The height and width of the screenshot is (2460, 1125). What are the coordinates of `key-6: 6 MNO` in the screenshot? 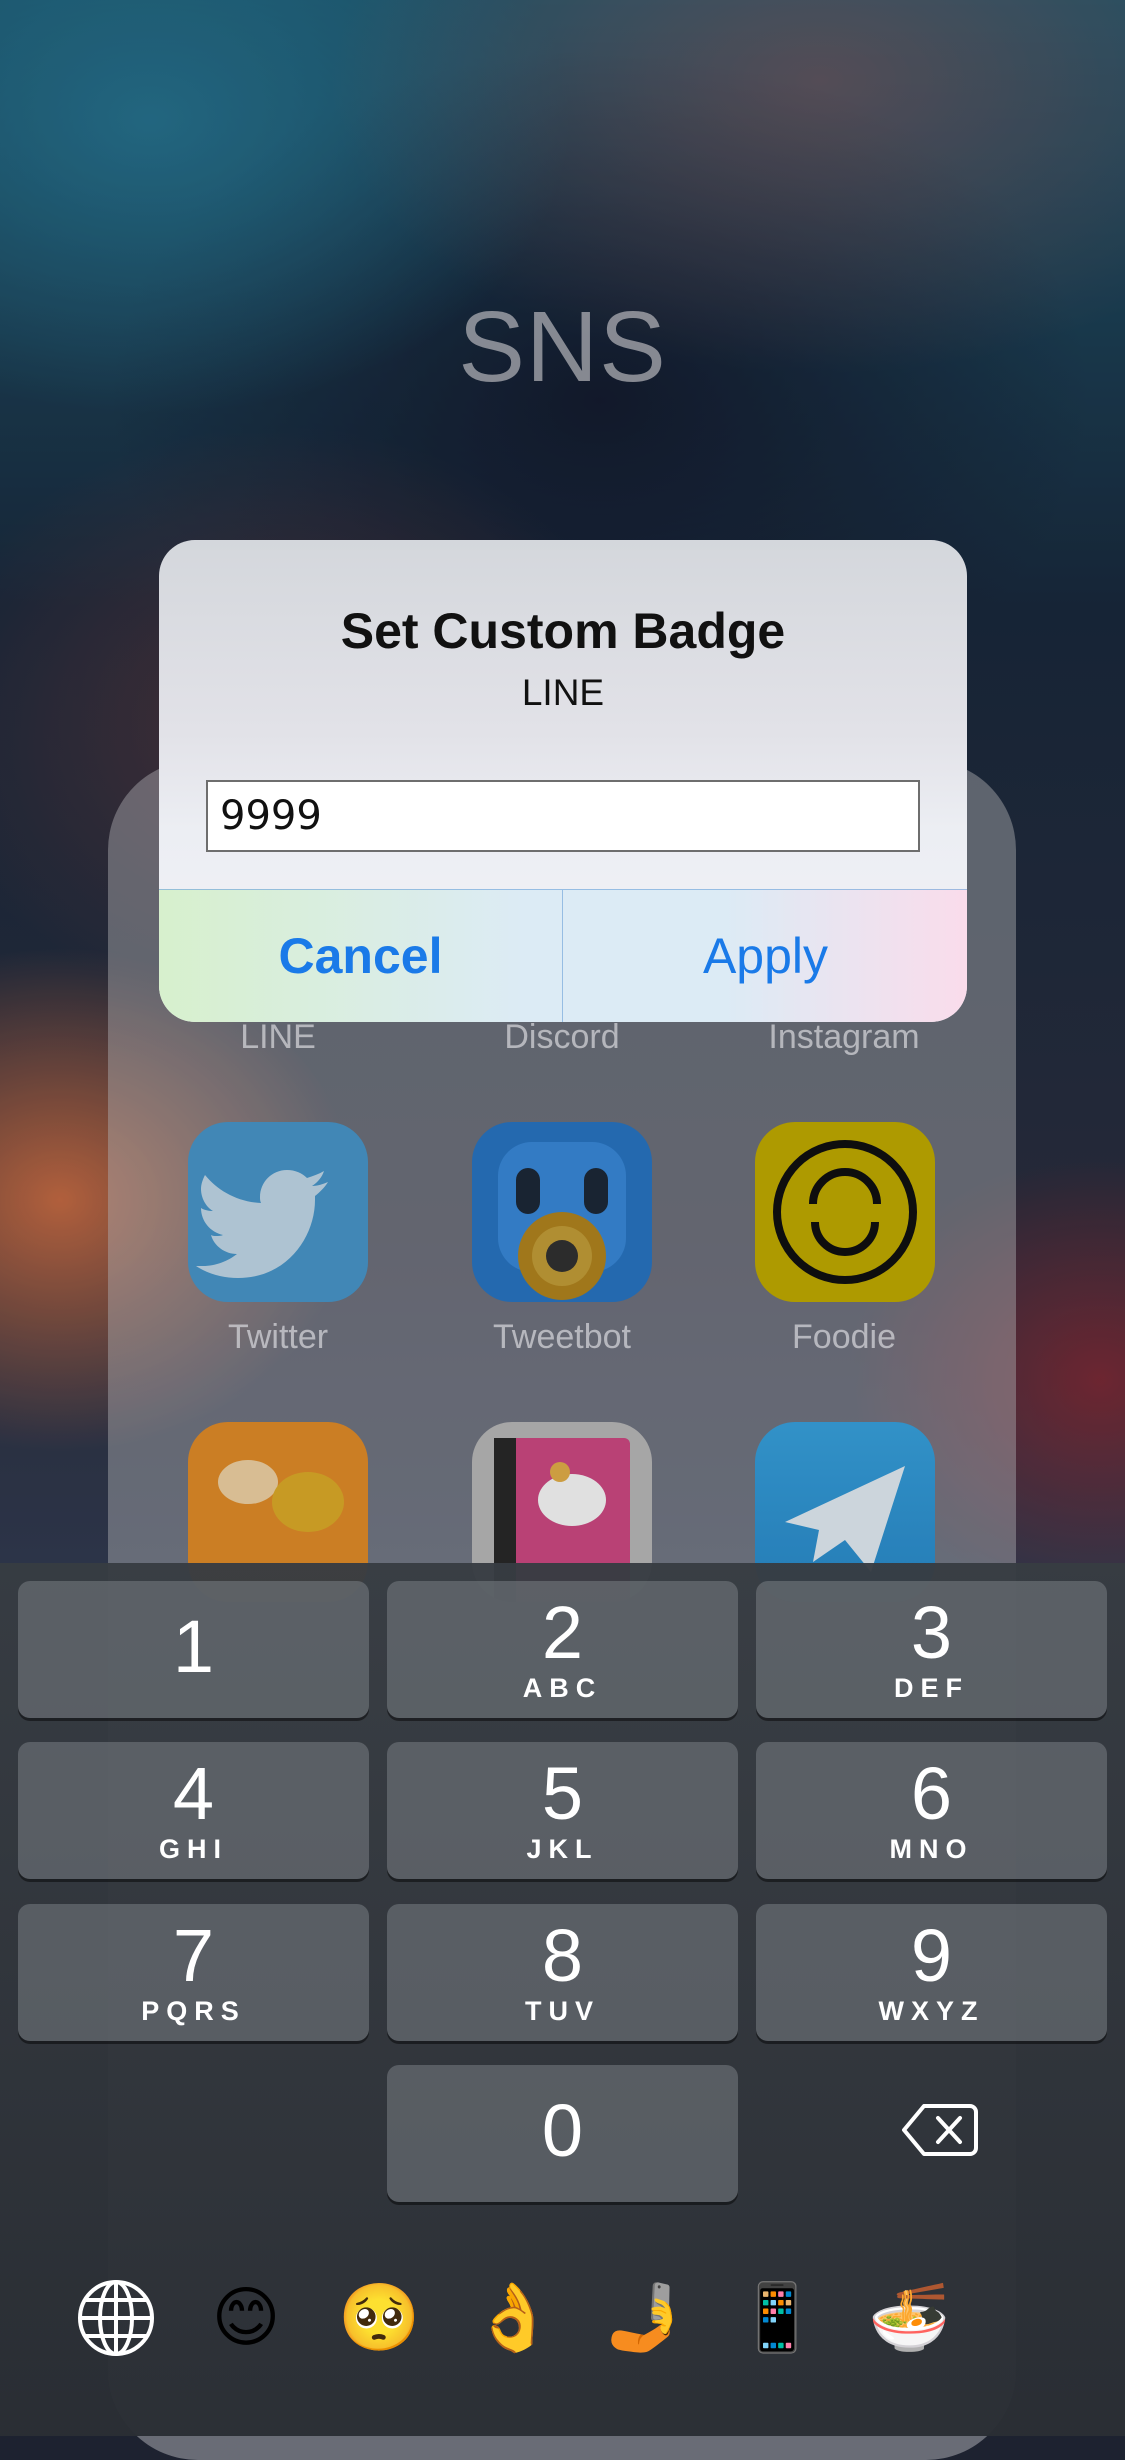 It's located at (931, 1810).